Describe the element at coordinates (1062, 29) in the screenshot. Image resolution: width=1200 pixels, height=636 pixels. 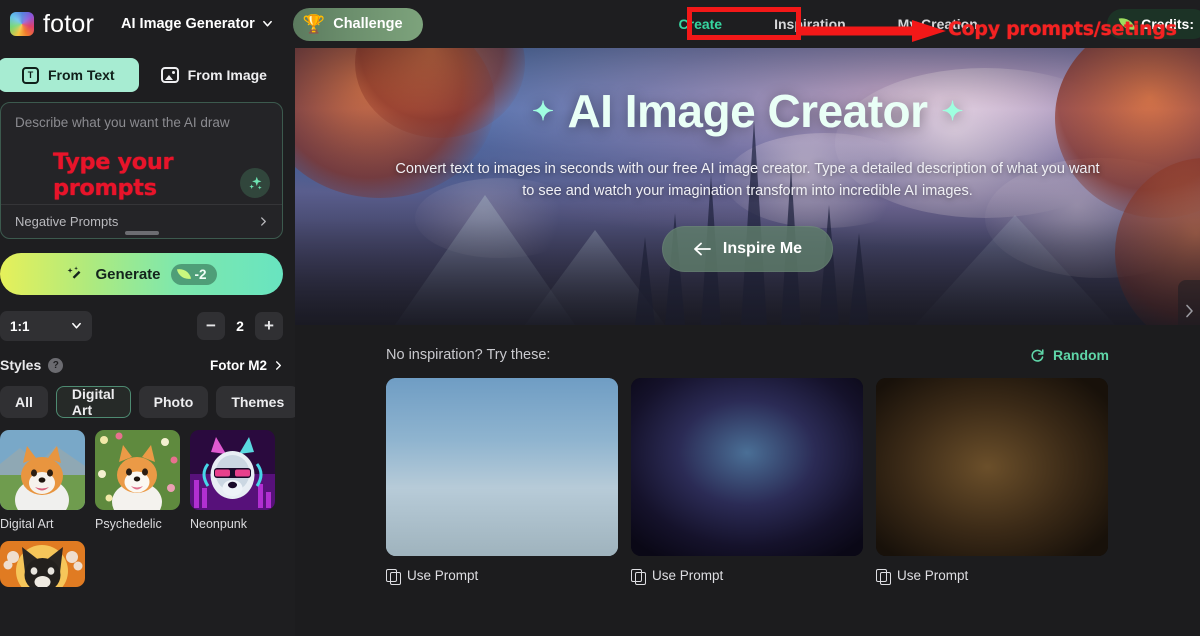
I see `annotation-copy-prompts-text: Copy prompts/setings` at that location.